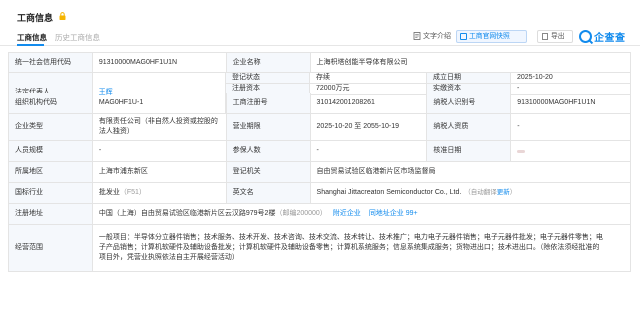  Describe the element at coordinates (585, 36) in the screenshot. I see `logo-magnifier-icon` at that location.